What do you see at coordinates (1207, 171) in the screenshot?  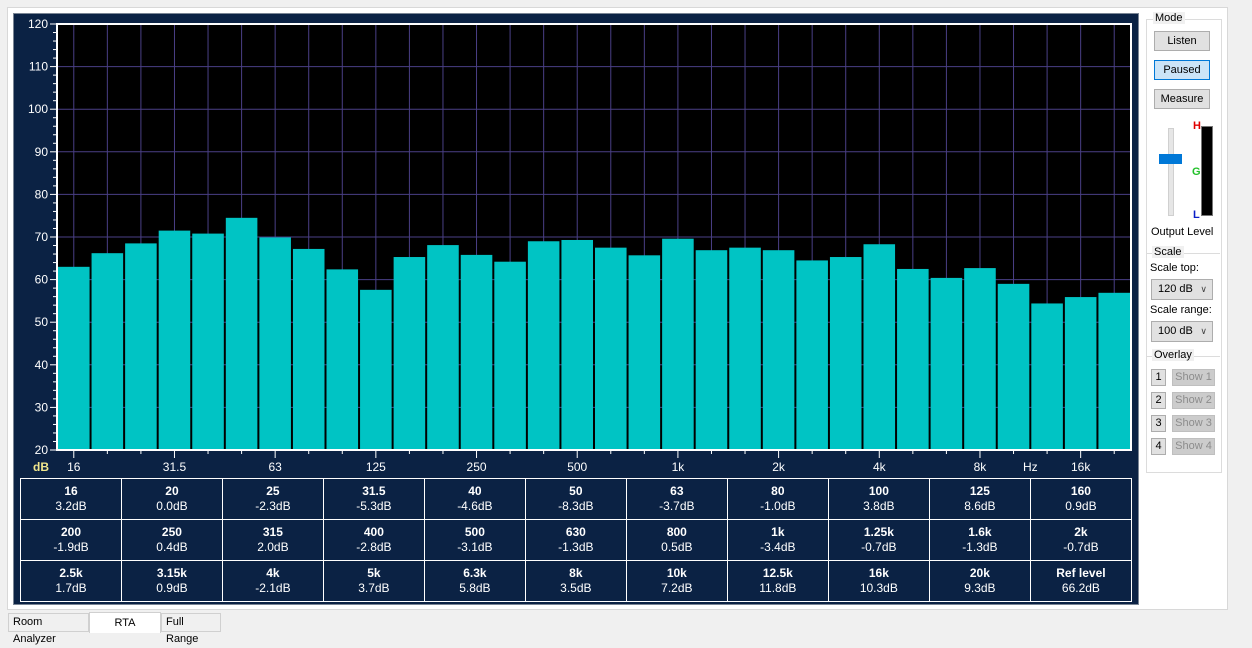 I see `level-meter` at bounding box center [1207, 171].